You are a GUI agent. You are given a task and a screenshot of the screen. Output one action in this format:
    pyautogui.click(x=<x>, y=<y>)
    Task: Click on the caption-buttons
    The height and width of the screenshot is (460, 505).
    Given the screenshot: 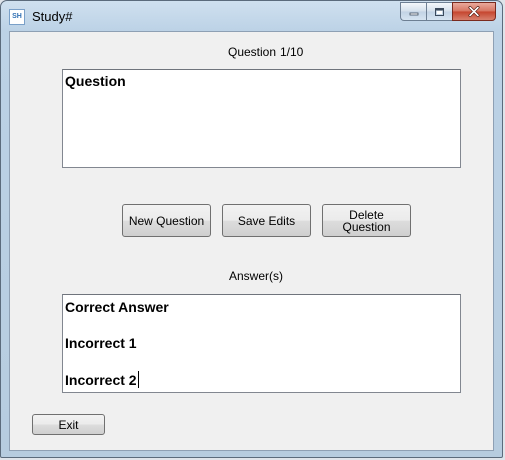 What is the action you would take?
    pyautogui.click(x=448, y=11)
    